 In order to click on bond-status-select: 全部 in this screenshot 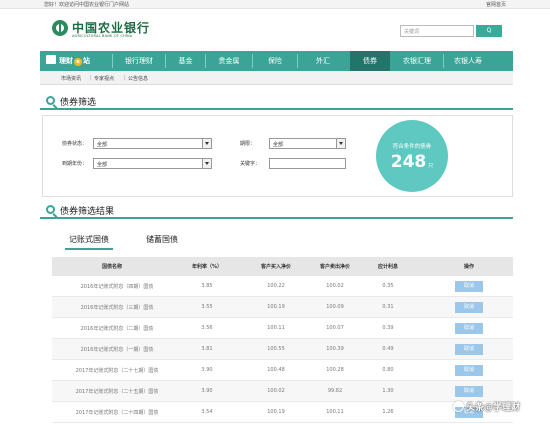, I will do `click(152, 143)`.